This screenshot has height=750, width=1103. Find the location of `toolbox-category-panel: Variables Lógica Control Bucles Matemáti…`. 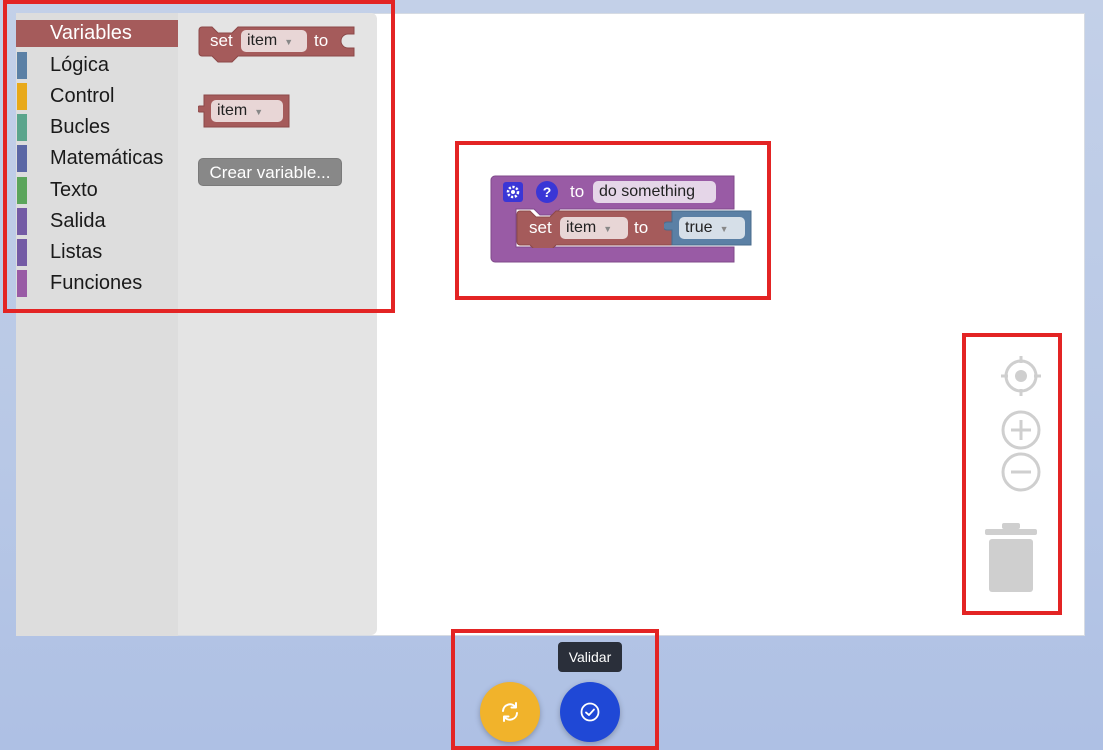

toolbox-category-panel: Variables Lógica Control Bucles Matemáti… is located at coordinates (97, 324).